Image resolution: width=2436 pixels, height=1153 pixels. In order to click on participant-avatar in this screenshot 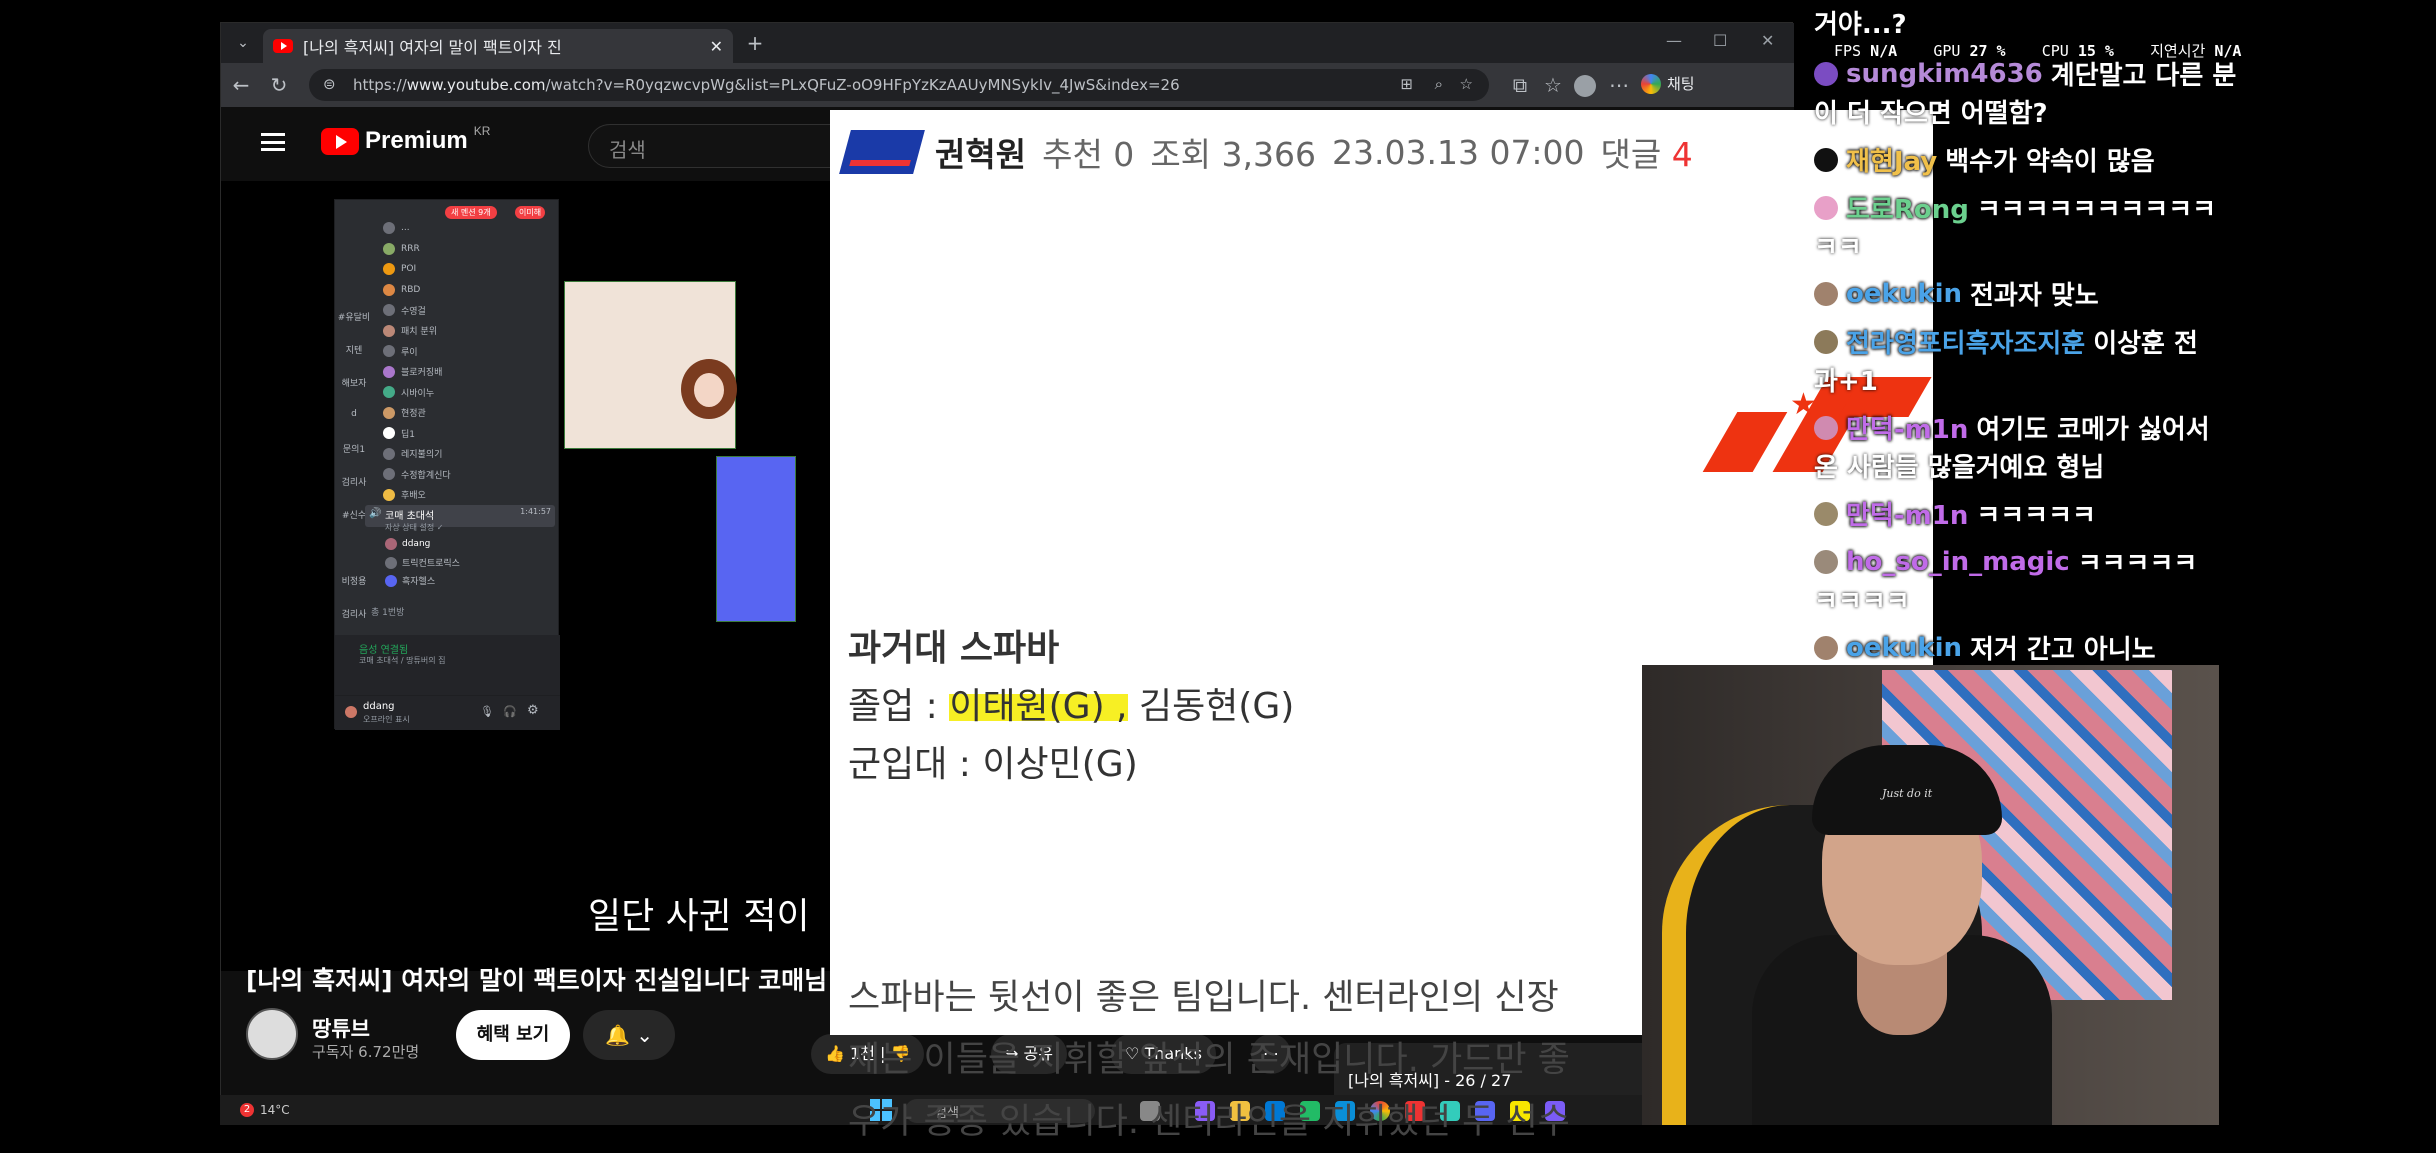, I will do `click(709, 389)`.